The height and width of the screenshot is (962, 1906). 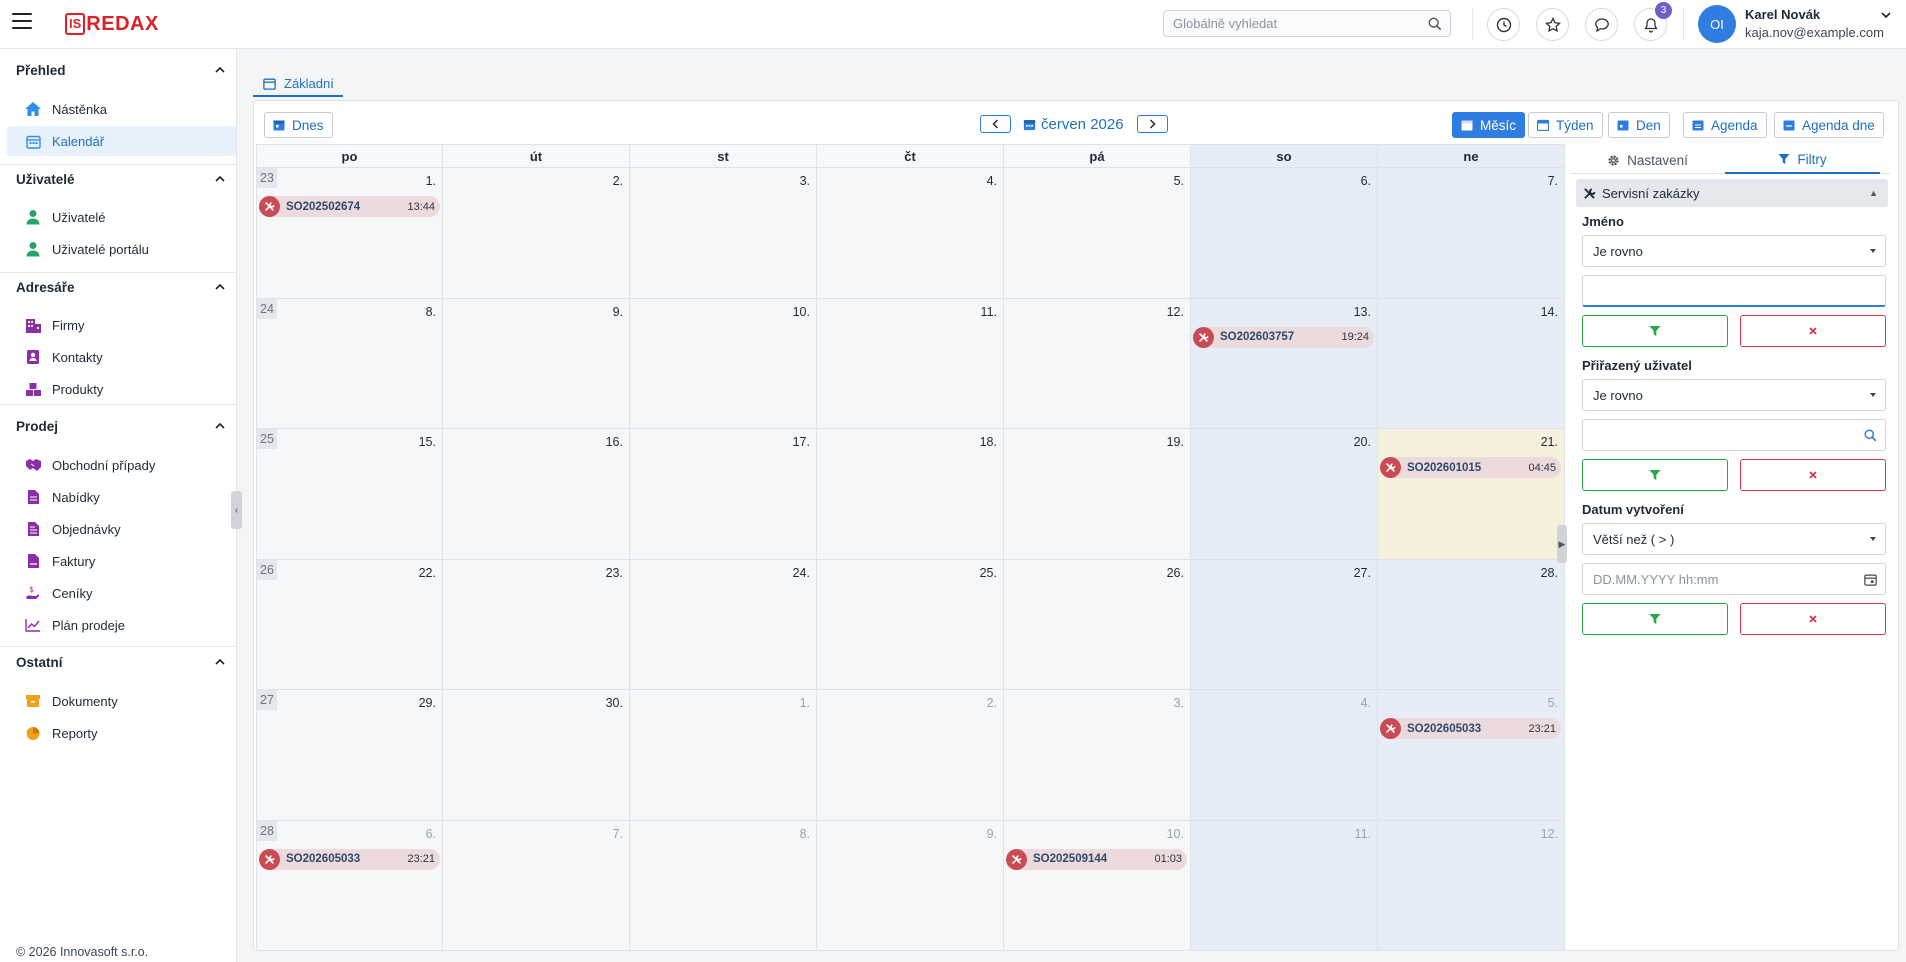 I want to click on month-title: červen 2026, so click(x=1073, y=124).